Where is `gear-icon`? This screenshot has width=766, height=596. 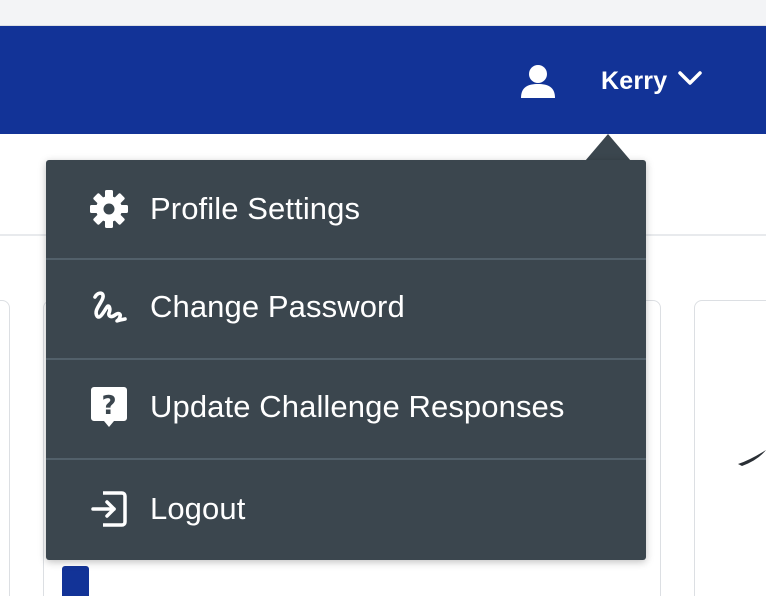 gear-icon is located at coordinates (109, 209).